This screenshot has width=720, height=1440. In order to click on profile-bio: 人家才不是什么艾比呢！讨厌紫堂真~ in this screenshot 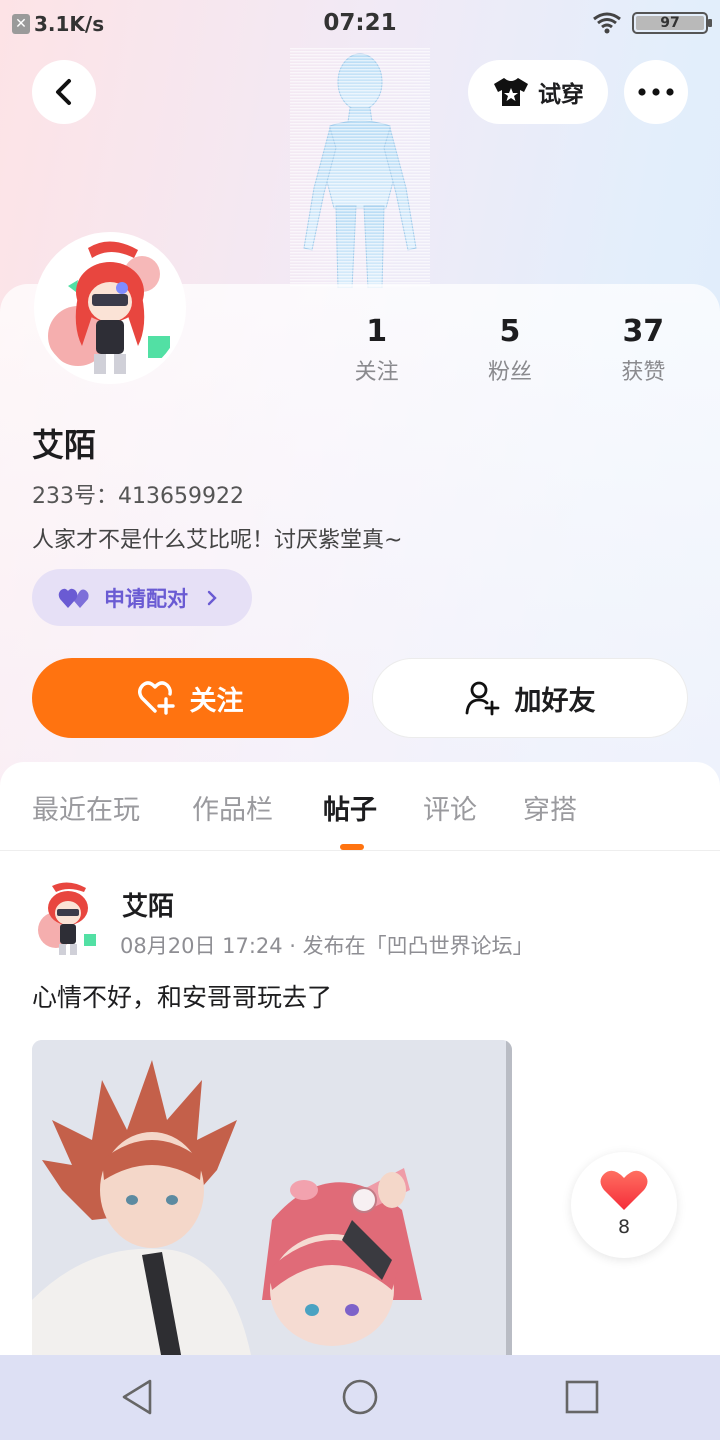, I will do `click(217, 540)`.